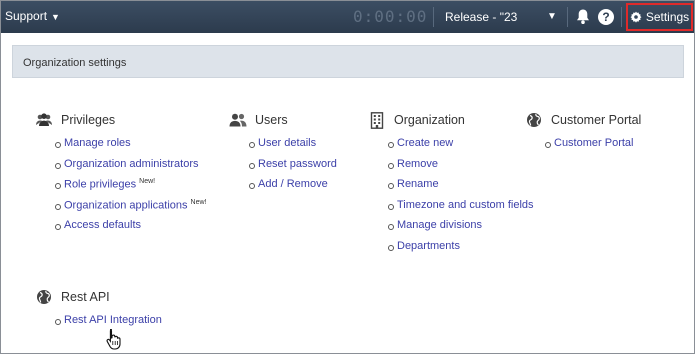 The height and width of the screenshot is (354, 695). Describe the element at coordinates (293, 184) in the screenshot. I see `add-remove-link: Add / Remove` at that location.